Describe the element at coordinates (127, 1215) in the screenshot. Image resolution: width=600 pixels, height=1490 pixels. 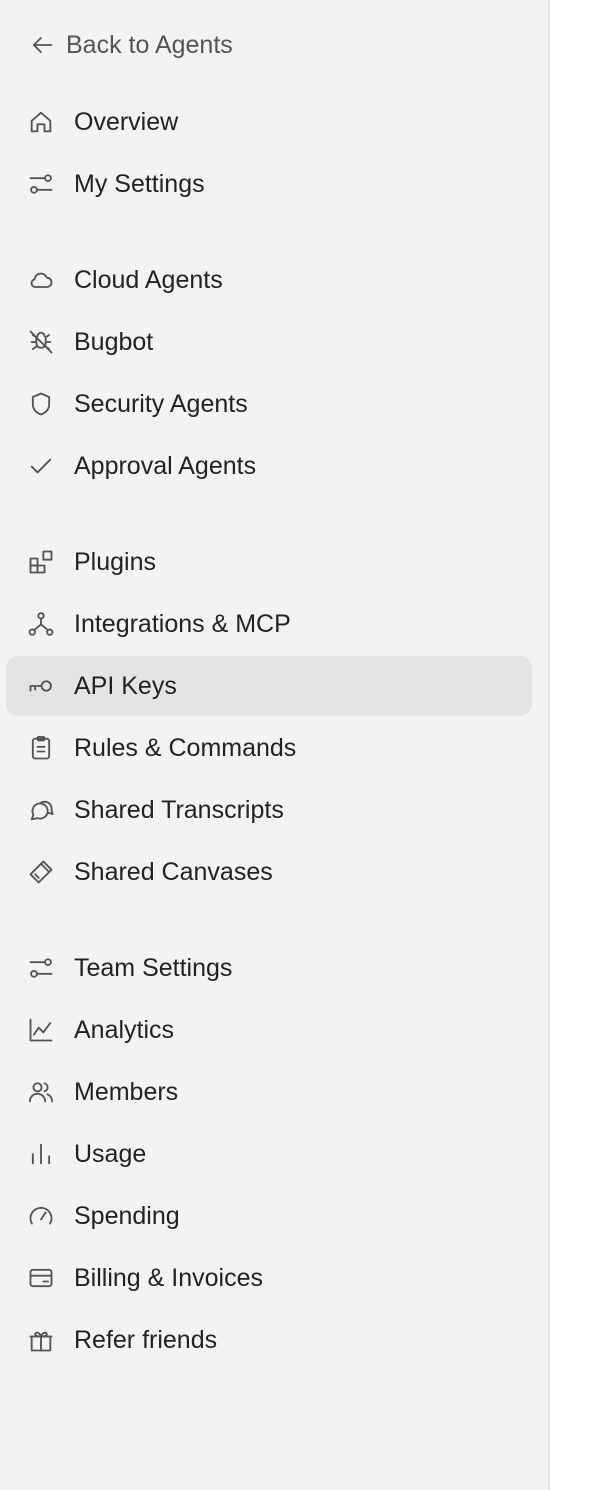
I see `sidebar-item-label: Spending` at that location.